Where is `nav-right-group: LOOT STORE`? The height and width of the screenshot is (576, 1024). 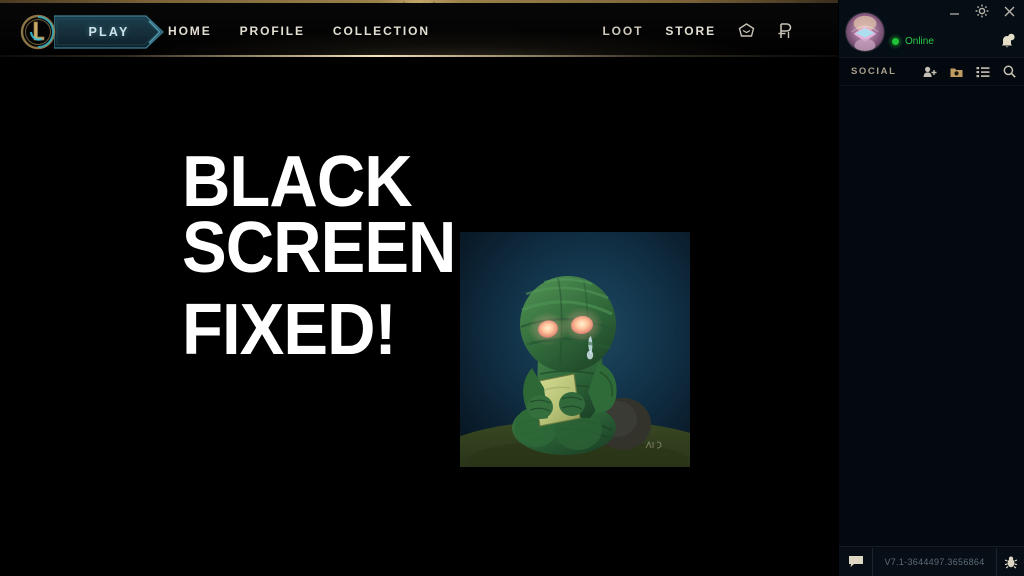 nav-right-group: LOOT STORE is located at coordinates (697, 30).